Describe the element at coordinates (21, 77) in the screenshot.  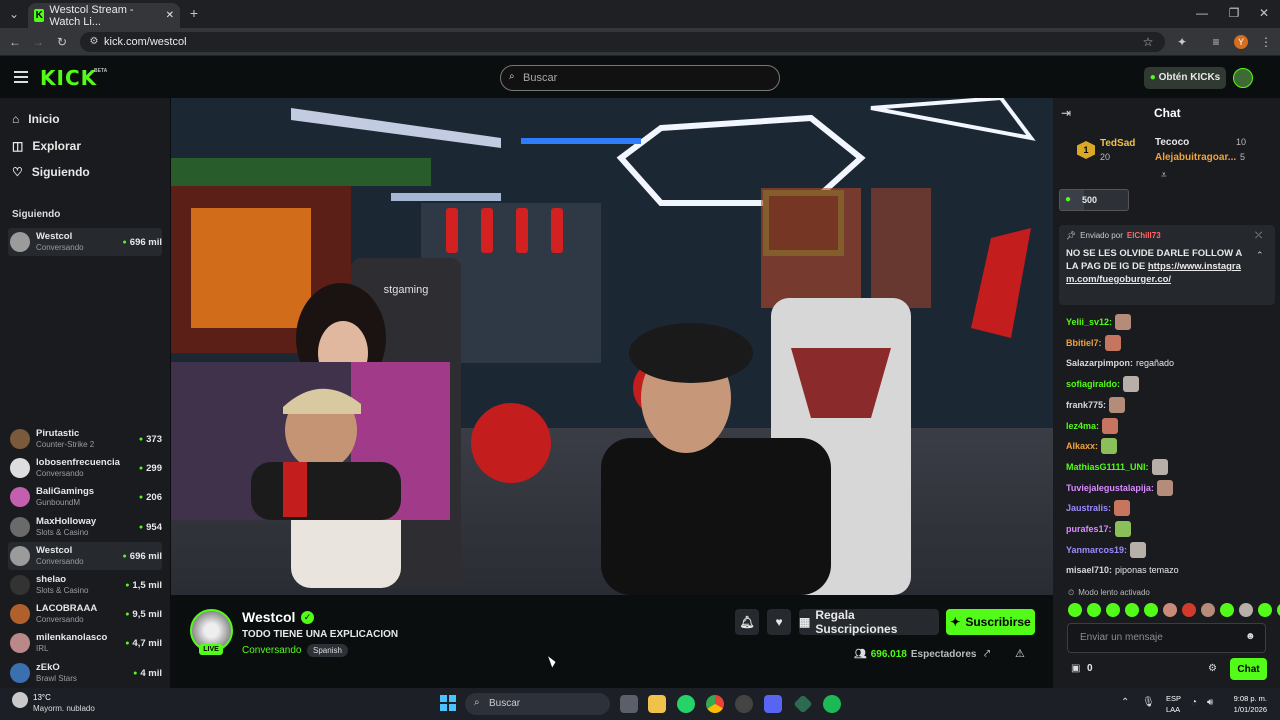
I see `hamburger-menu-icon` at that location.